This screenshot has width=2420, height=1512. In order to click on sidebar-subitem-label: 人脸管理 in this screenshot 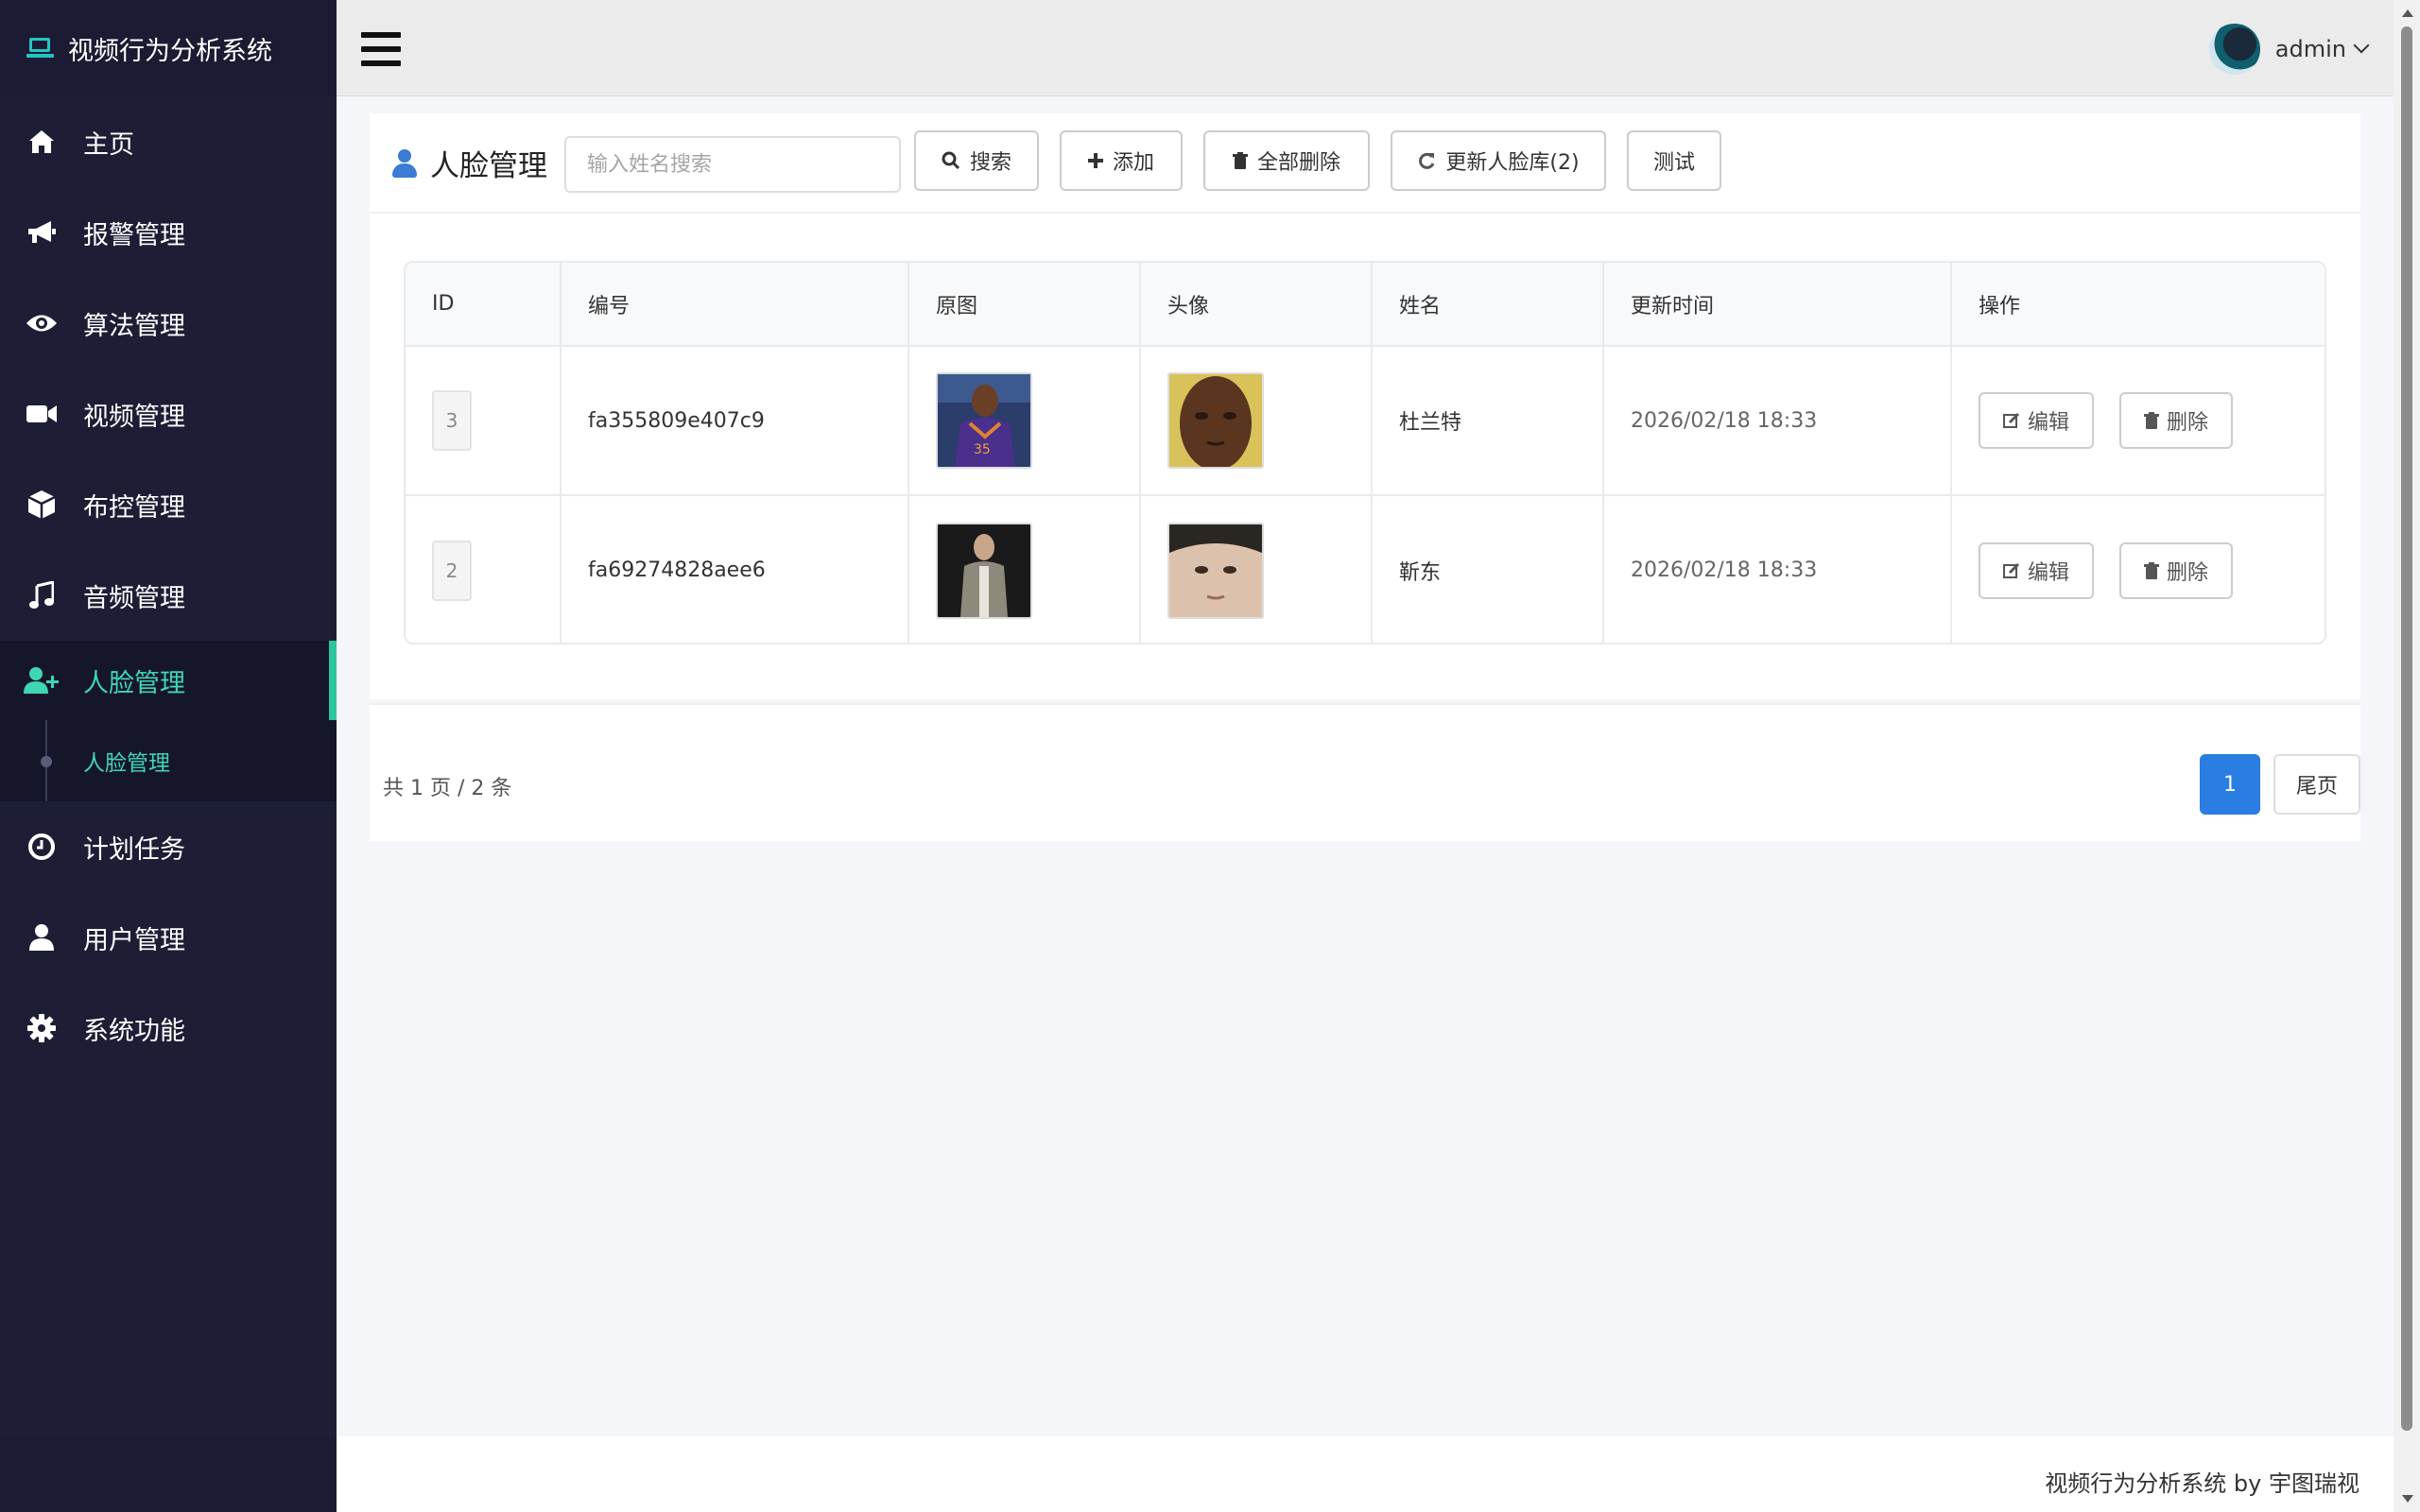, I will do `click(126, 763)`.